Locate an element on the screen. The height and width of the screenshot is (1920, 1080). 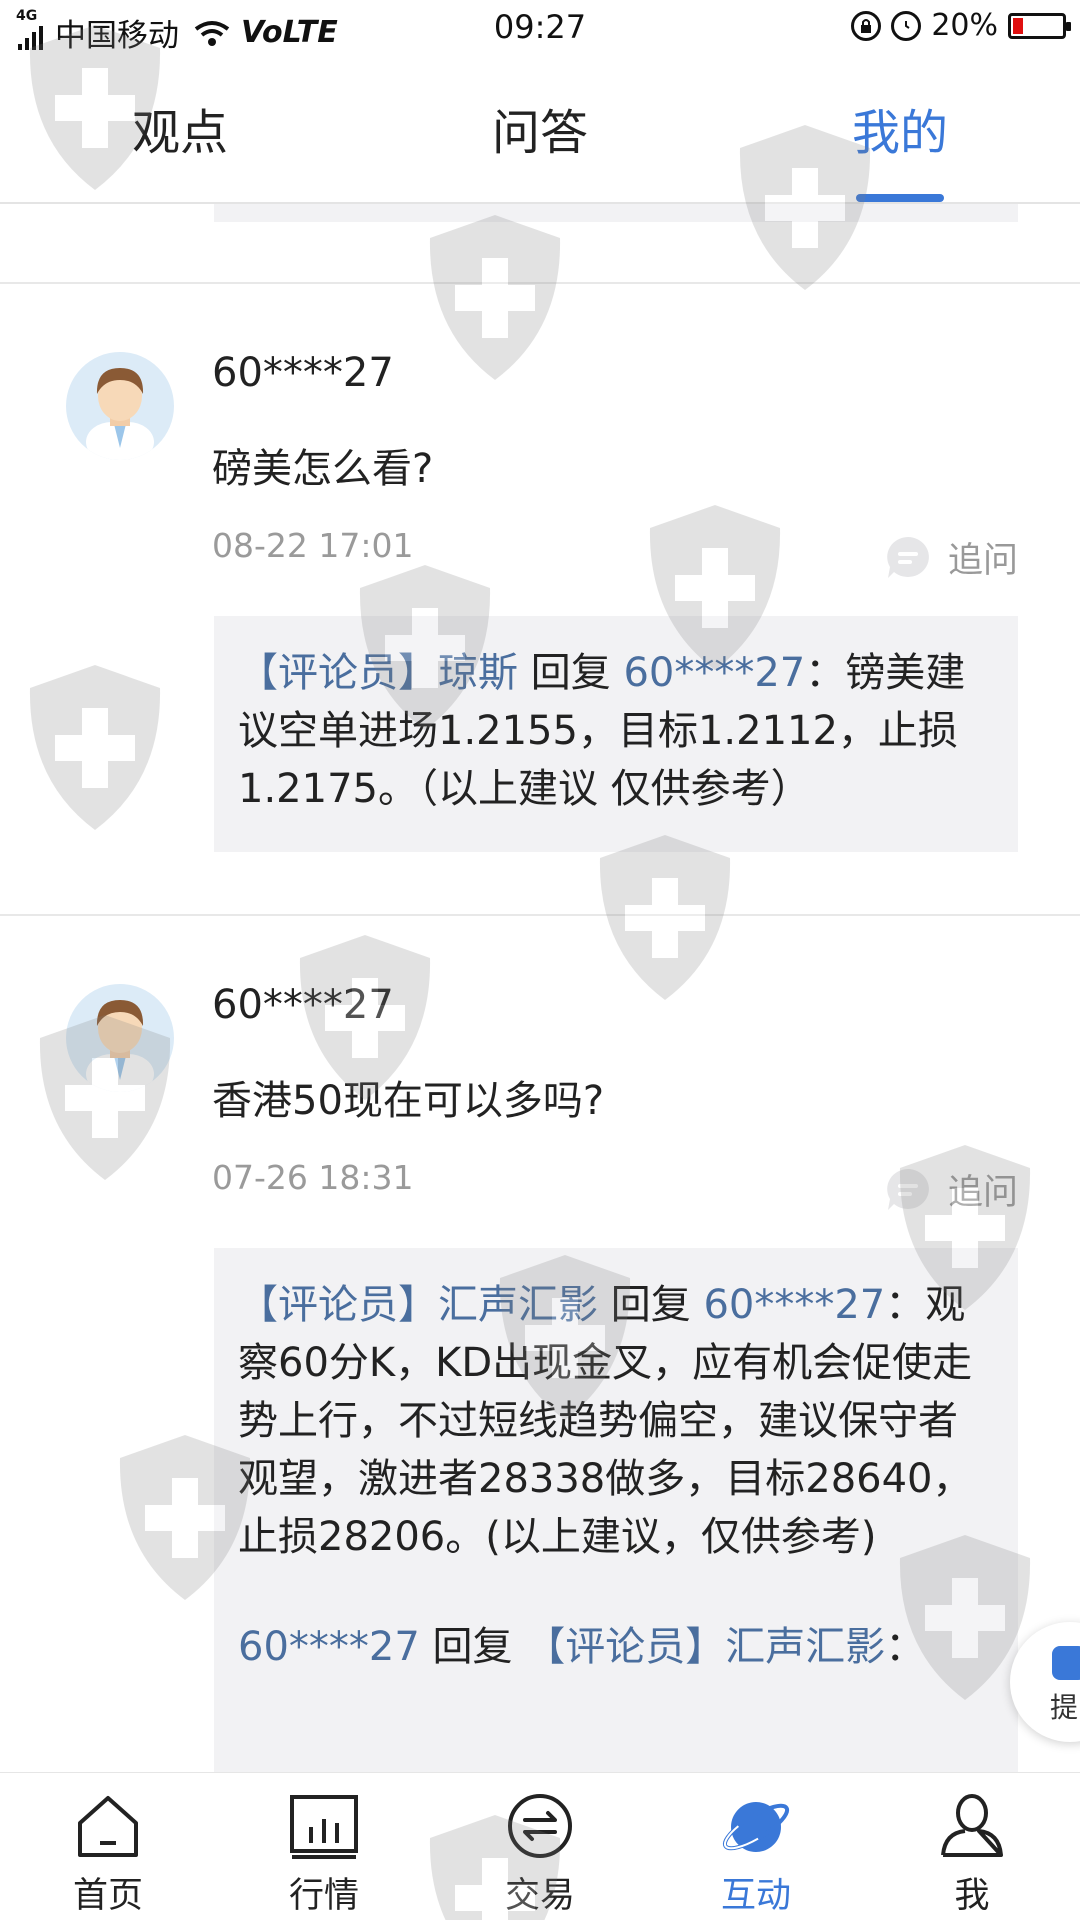
nav-home: 首页 is located at coordinates (108, 1846).